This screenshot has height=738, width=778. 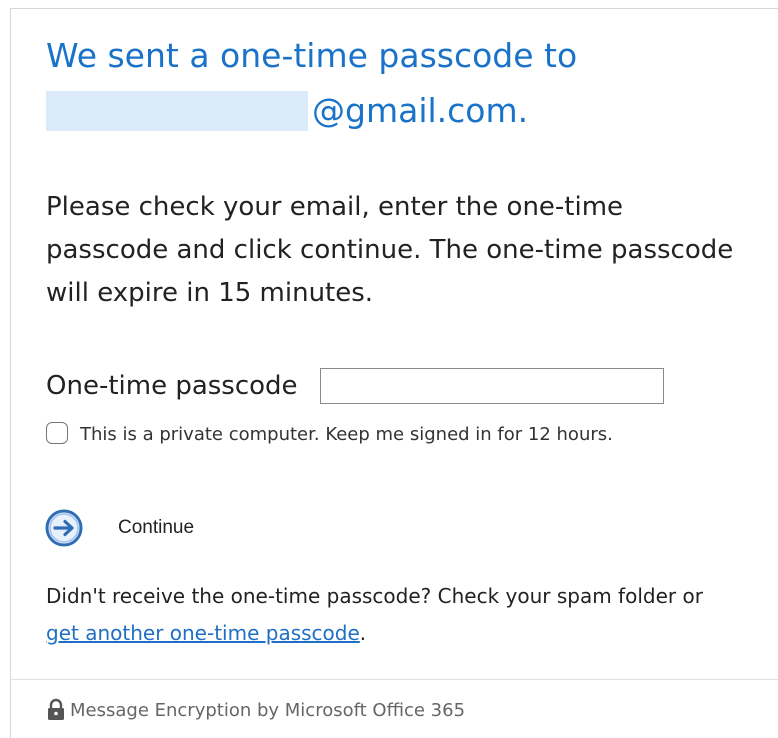 What do you see at coordinates (56, 709) in the screenshot?
I see `lock-icon` at bounding box center [56, 709].